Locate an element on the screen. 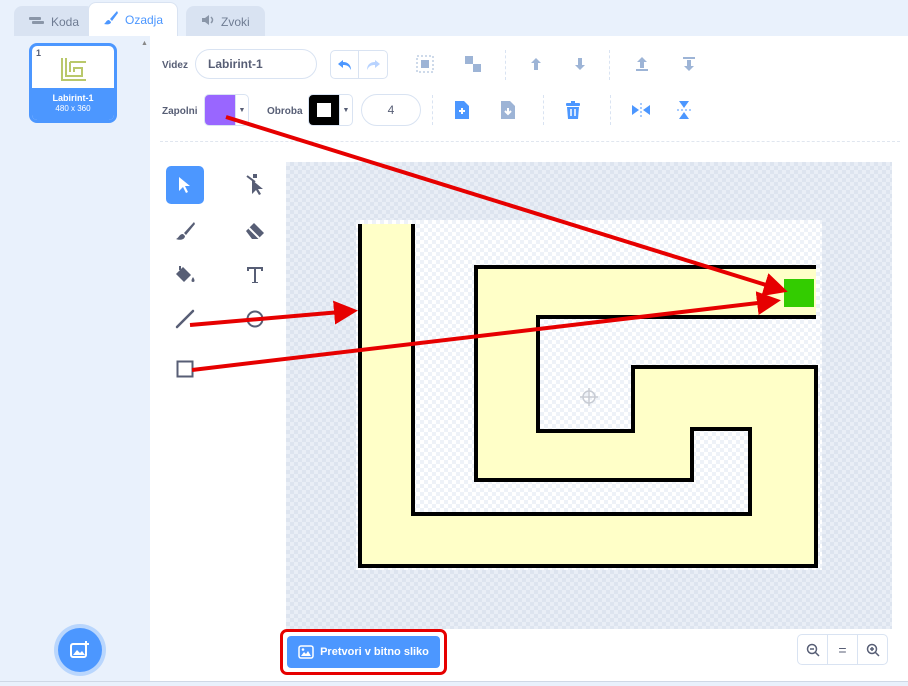 The height and width of the screenshot is (686, 908). zoom-out-icon is located at coordinates (813, 650).